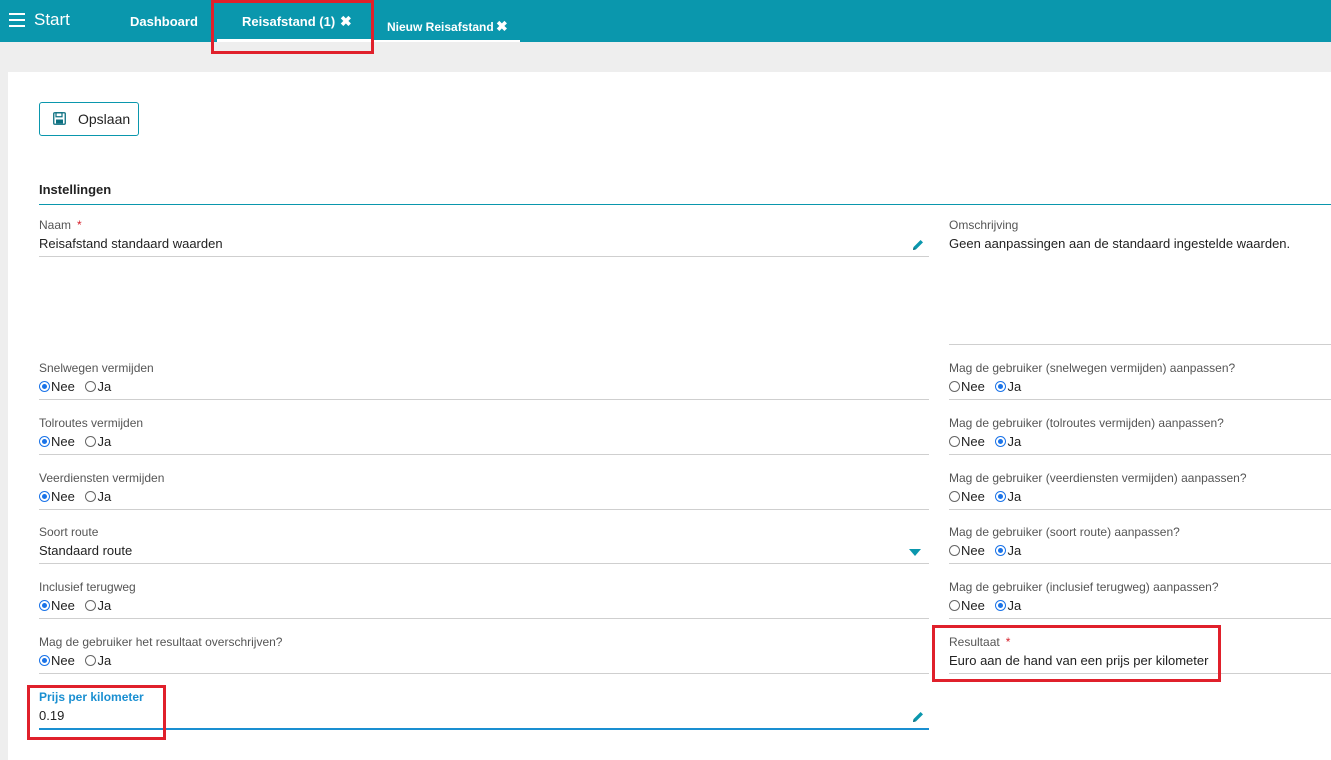  What do you see at coordinates (59, 118) in the screenshot?
I see `floppy-disk-icon` at bounding box center [59, 118].